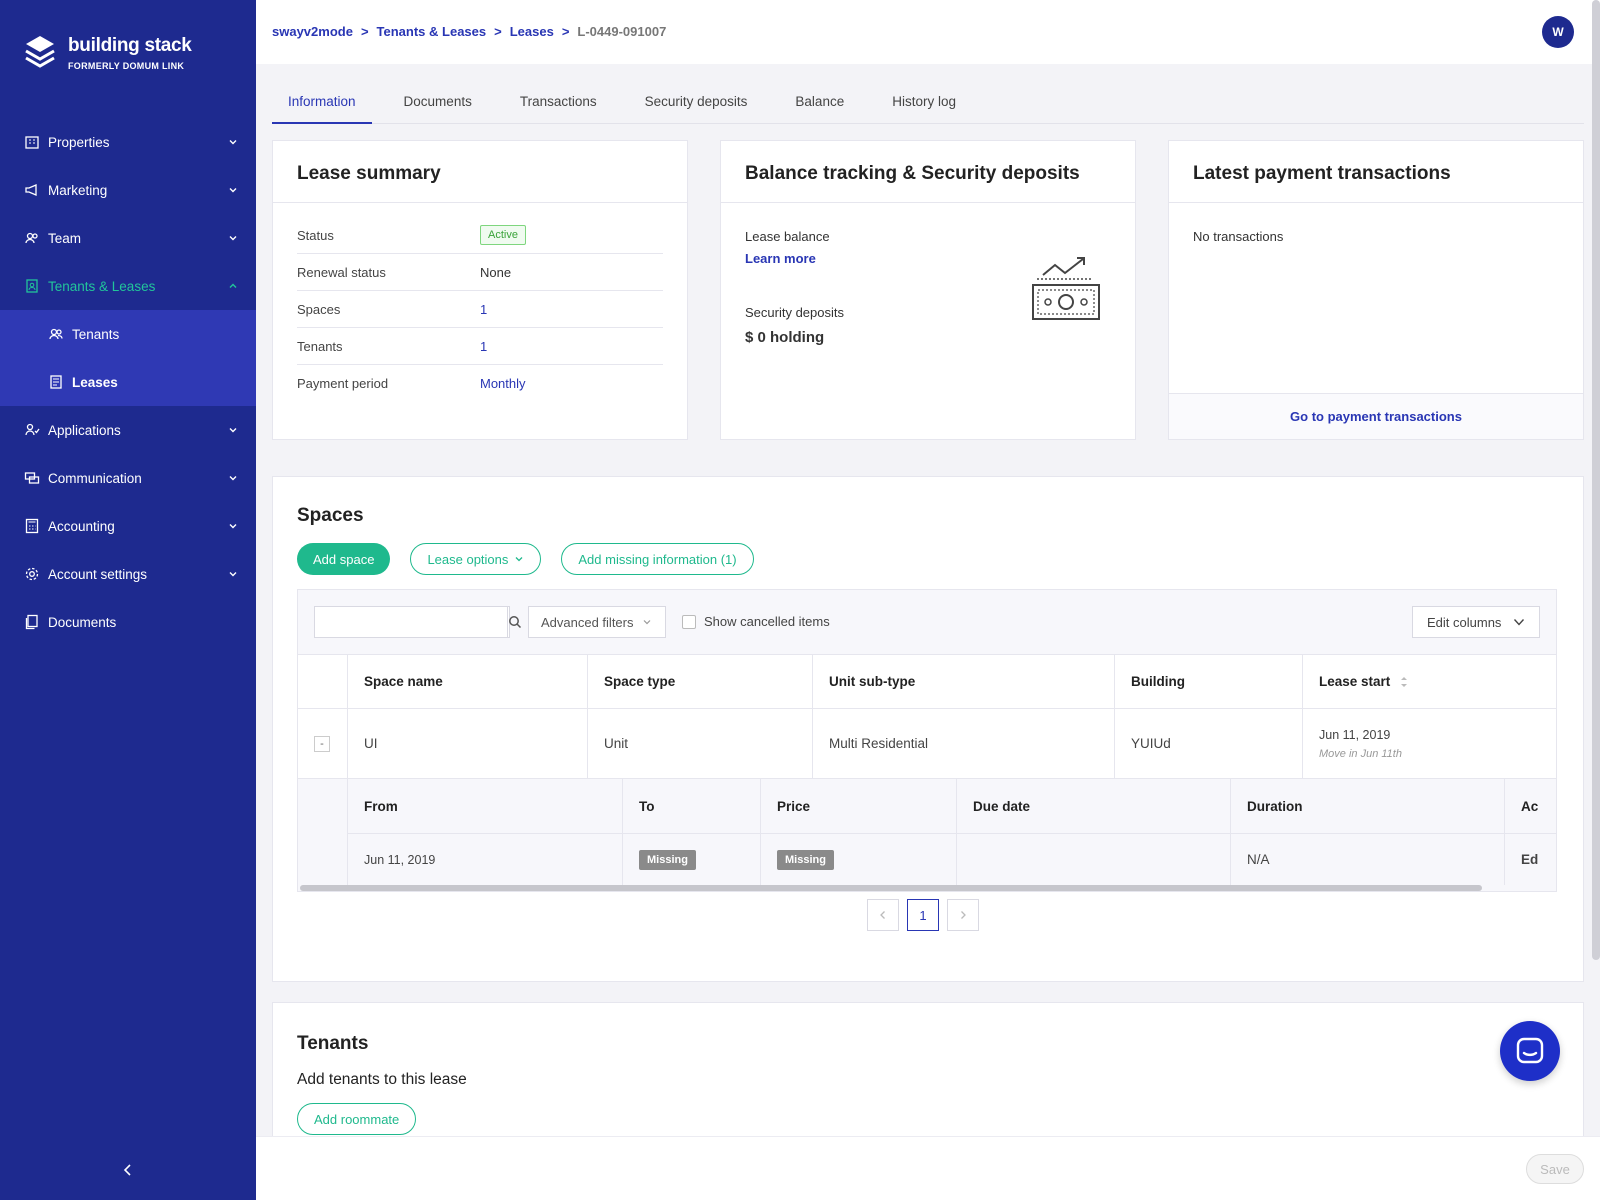  I want to click on breadcrumb-root: swayv2mode, so click(312, 31).